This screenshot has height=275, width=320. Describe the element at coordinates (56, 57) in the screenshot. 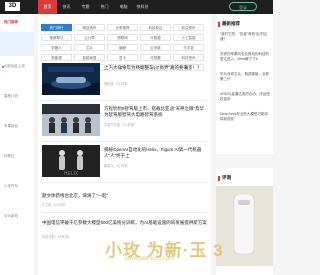

I see `tag: 新能源` at that location.